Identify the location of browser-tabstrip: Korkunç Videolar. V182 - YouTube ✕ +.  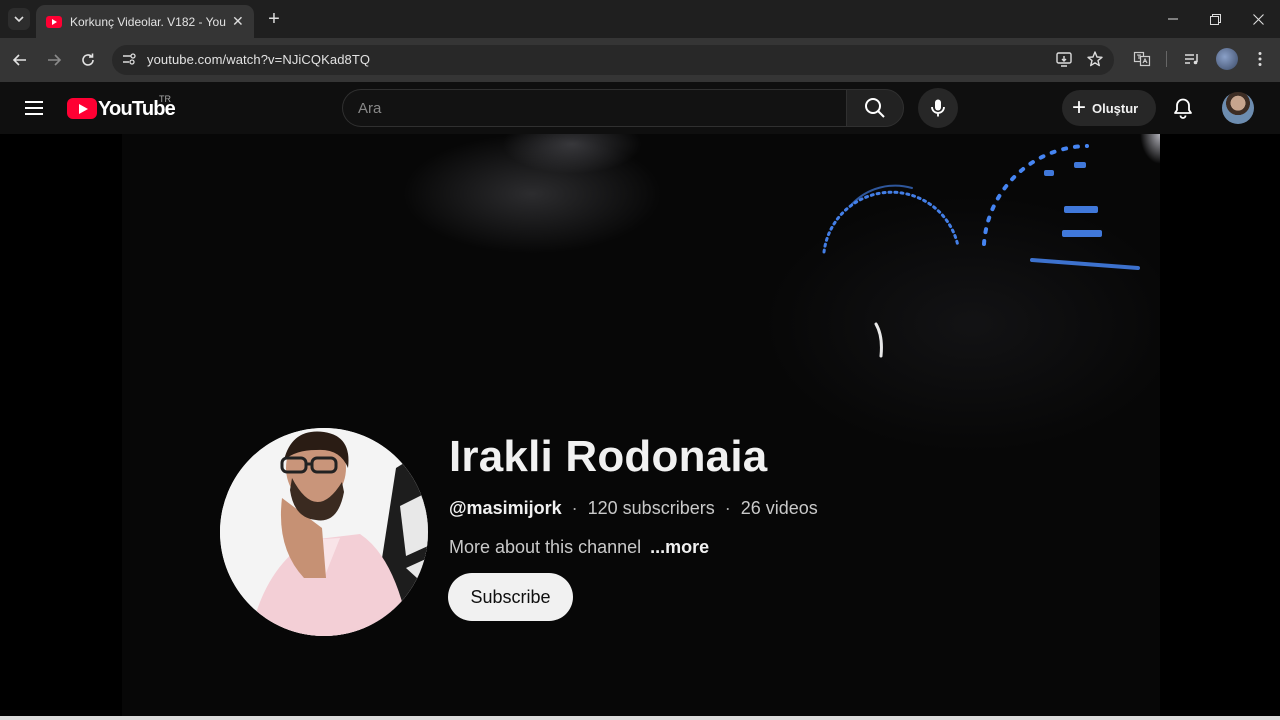
(640, 19).